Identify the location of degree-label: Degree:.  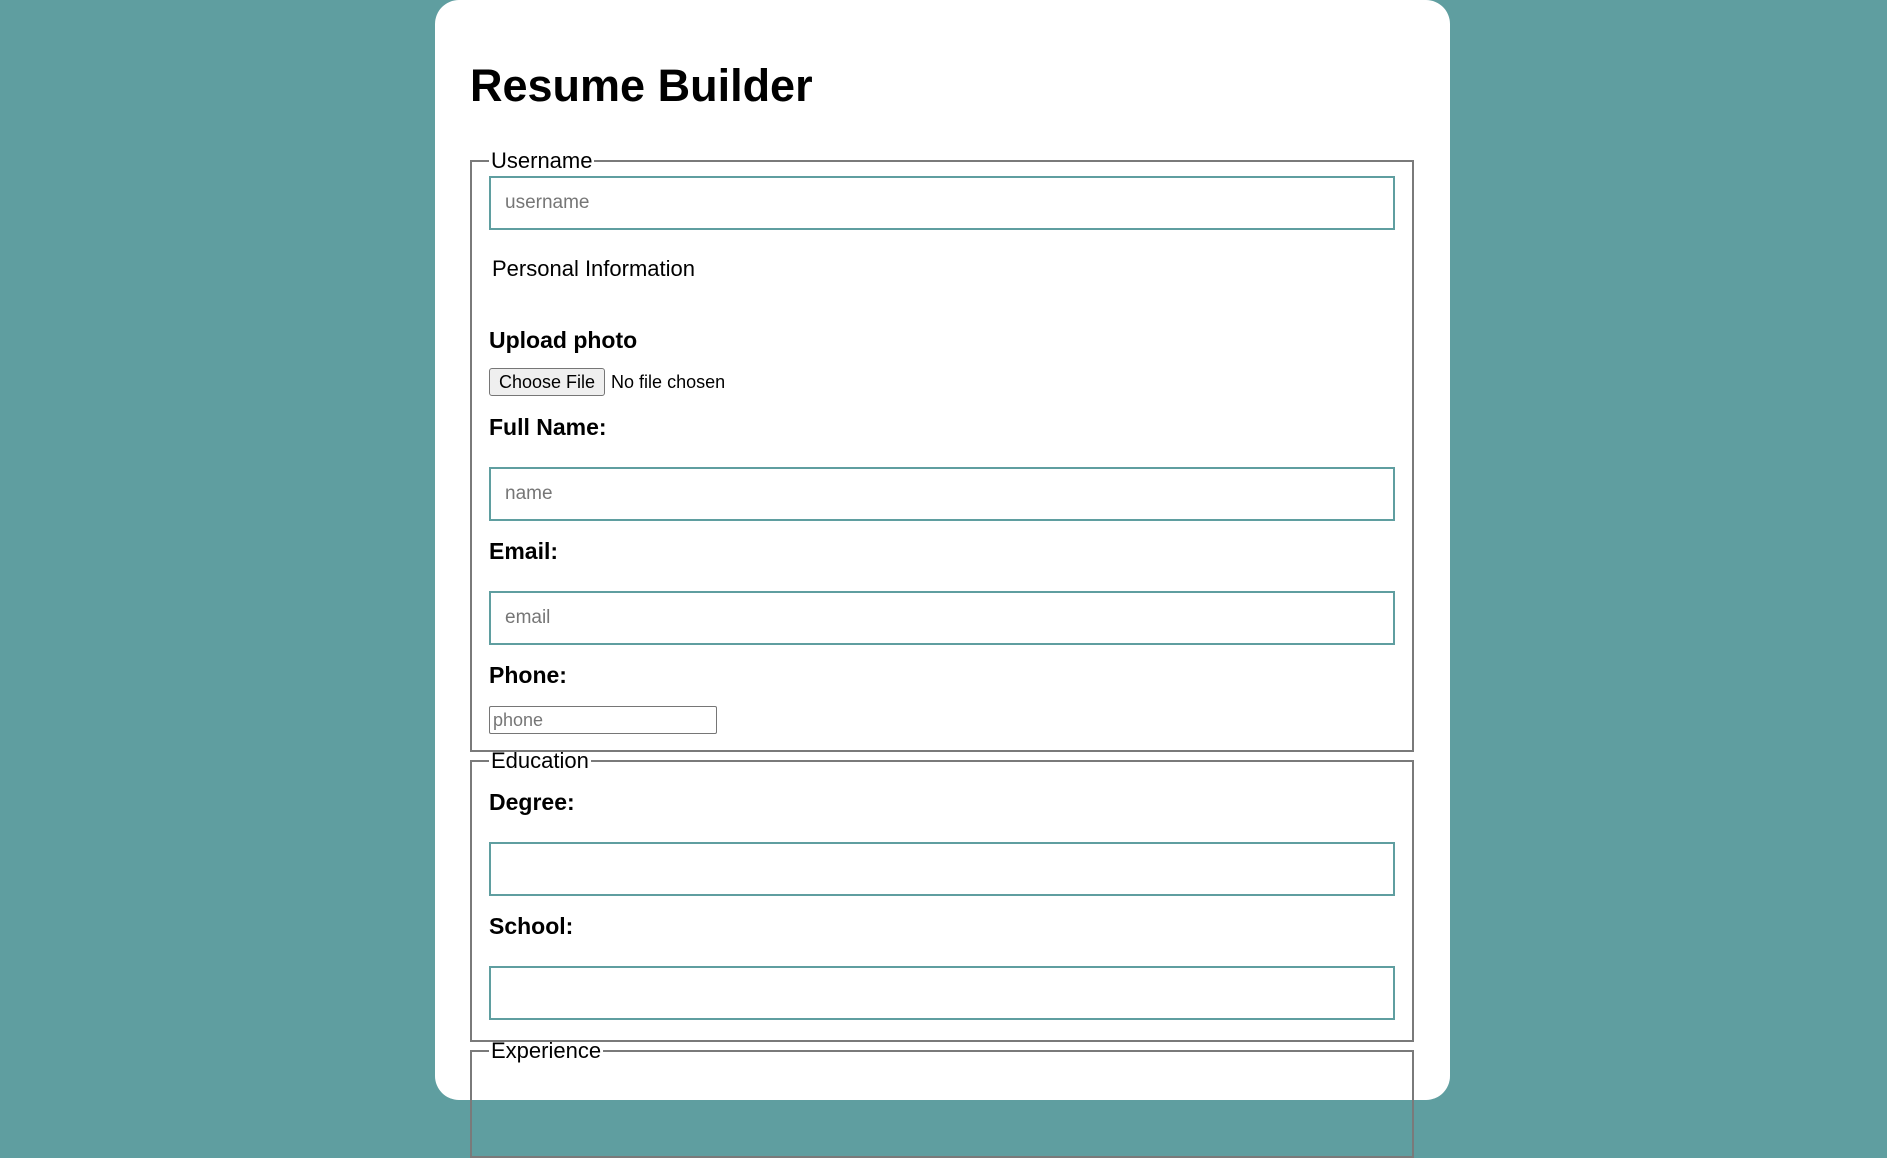
(532, 802).